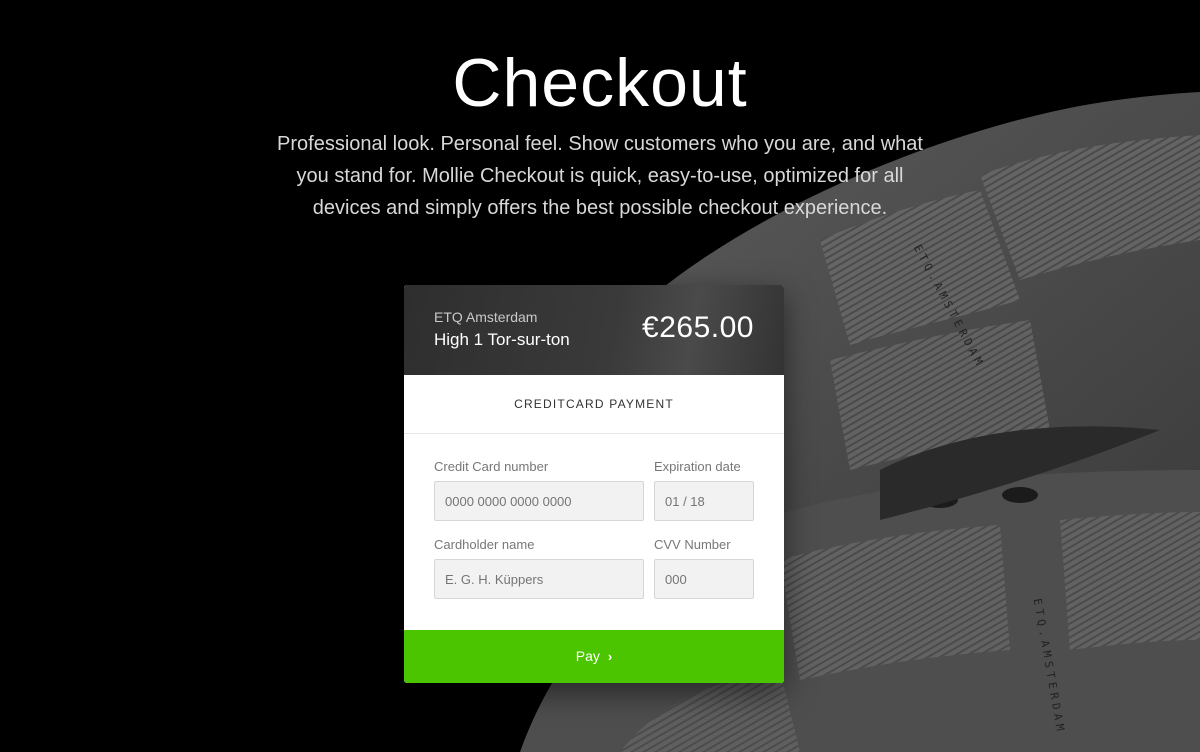 This screenshot has width=1200, height=752. Describe the element at coordinates (704, 579) in the screenshot. I see `cvv-input` at that location.